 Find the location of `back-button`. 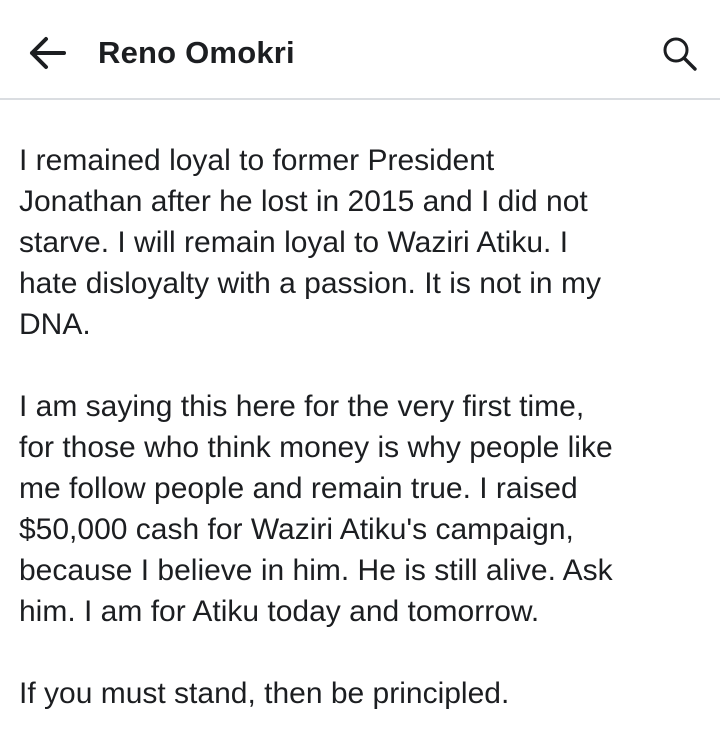

back-button is located at coordinates (47, 53).